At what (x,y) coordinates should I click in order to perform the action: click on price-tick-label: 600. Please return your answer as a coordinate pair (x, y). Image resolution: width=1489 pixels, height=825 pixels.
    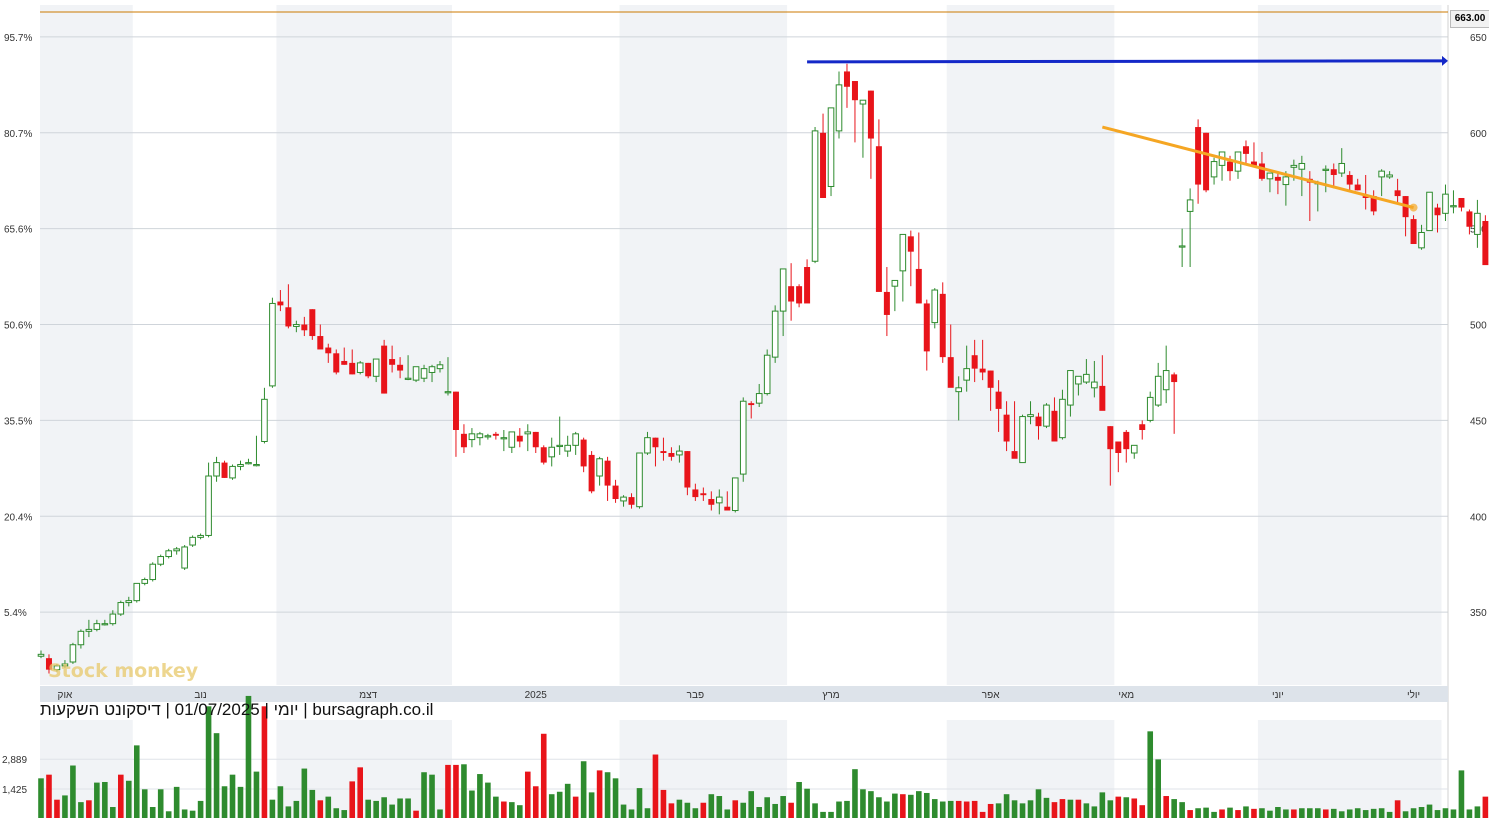
    Looking at the image, I should click on (1478, 134).